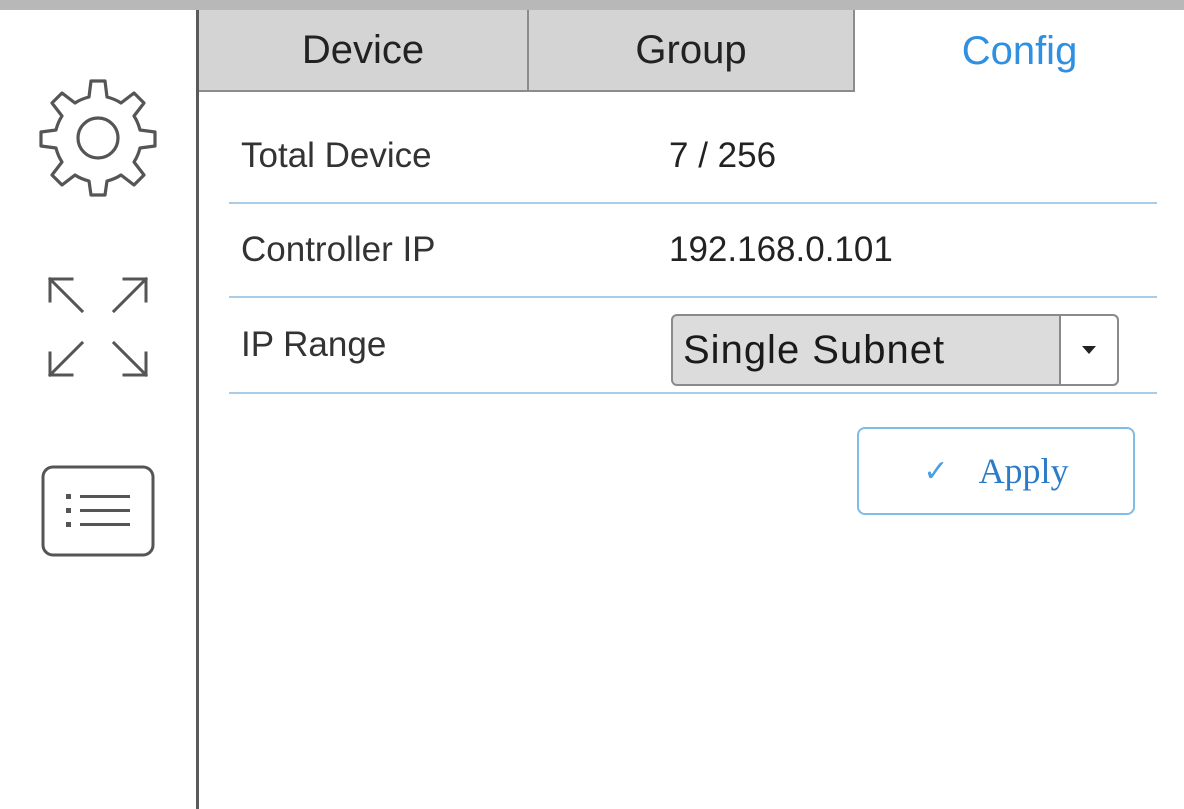  I want to click on controller-ip-label: Controller IP, so click(338, 249).